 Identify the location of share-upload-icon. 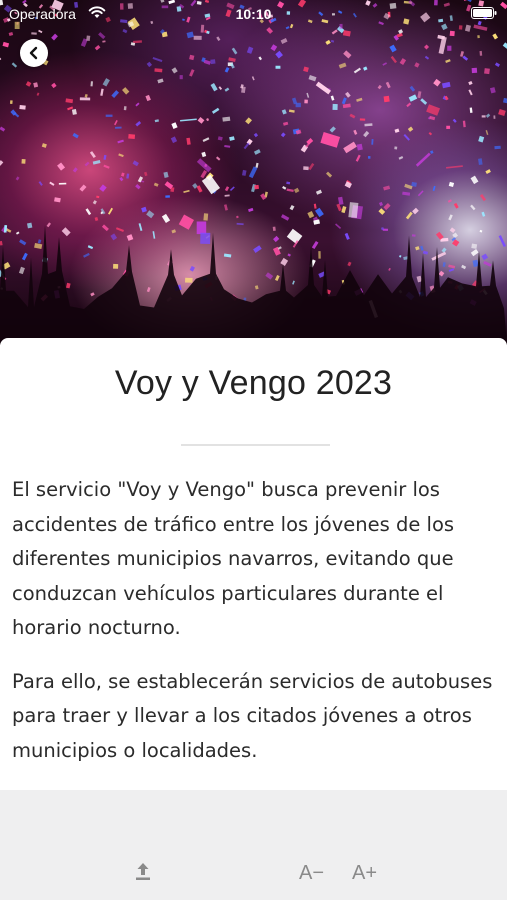
(143, 871).